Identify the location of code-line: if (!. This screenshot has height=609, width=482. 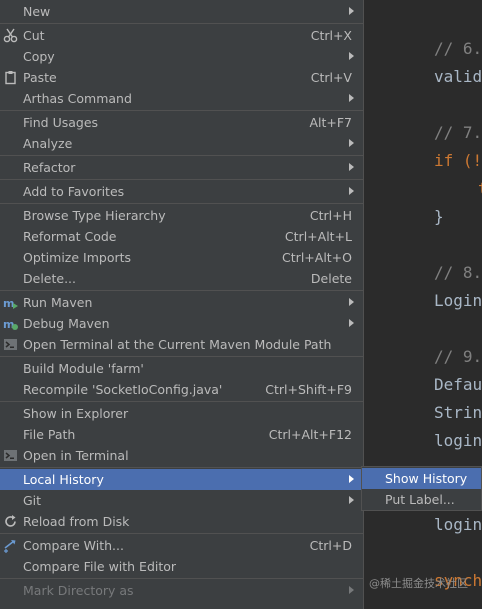
(458, 160).